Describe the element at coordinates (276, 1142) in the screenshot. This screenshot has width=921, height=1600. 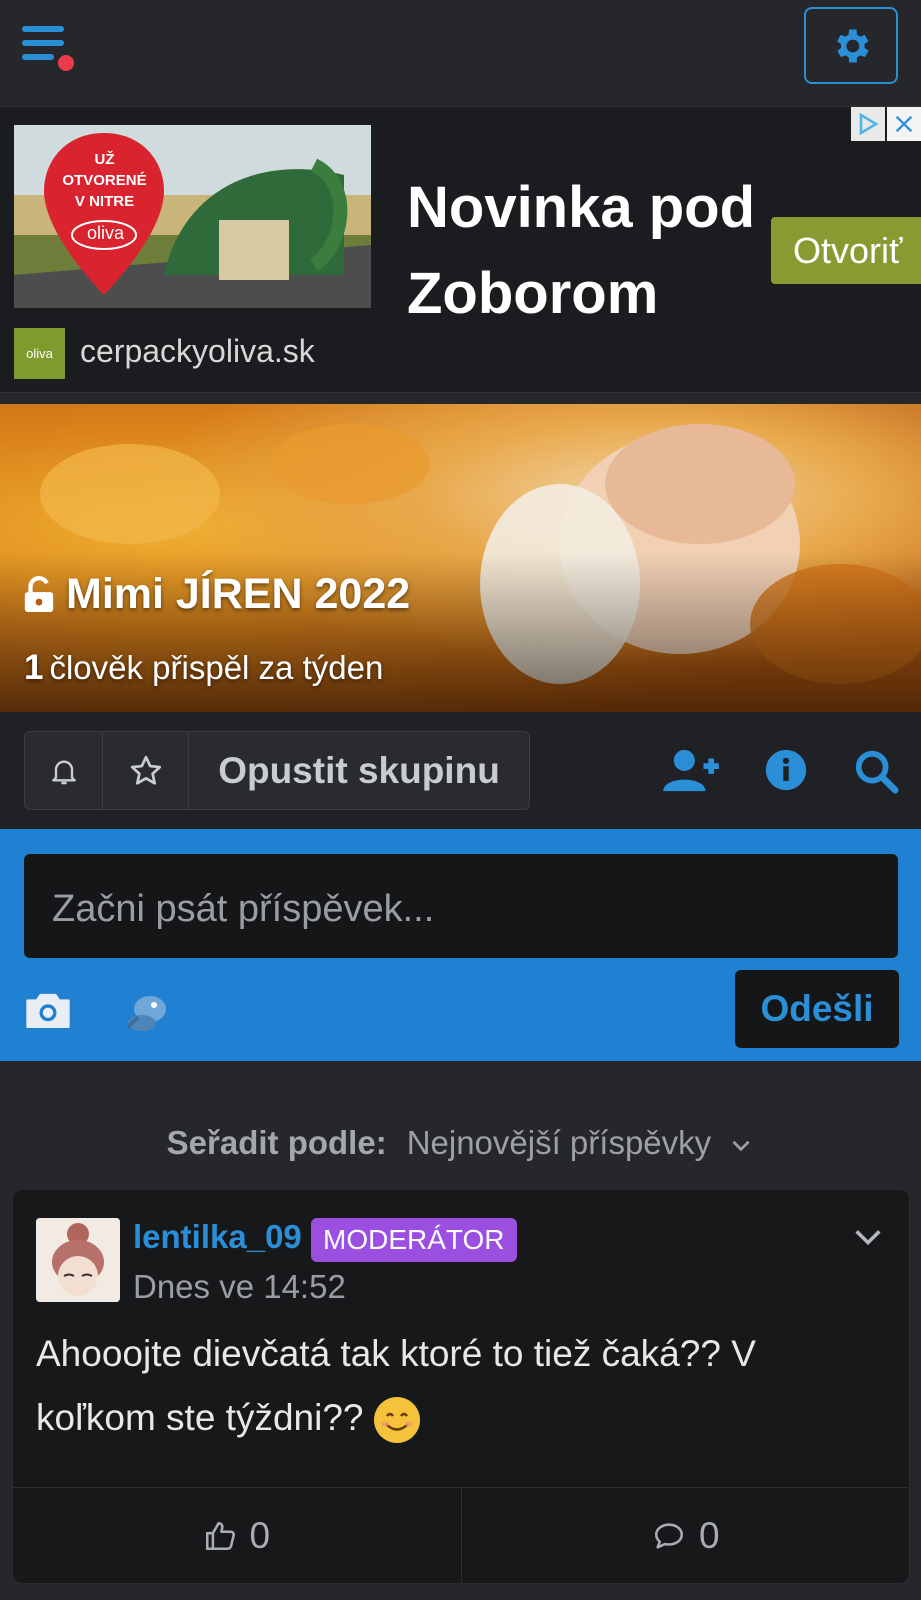
I see `sort-label: Seřadit podle:` at that location.